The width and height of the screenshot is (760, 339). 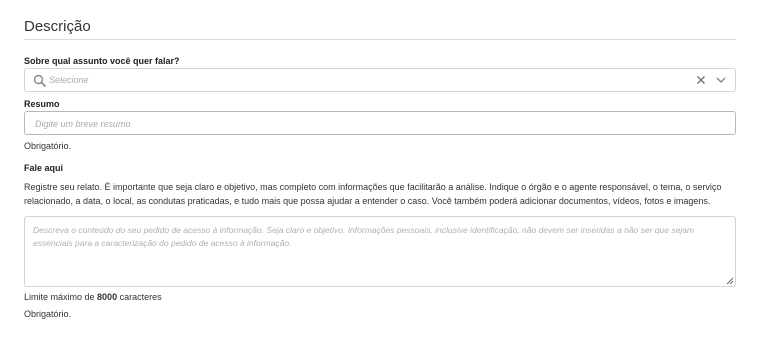 I want to click on summary-label: Resumo, so click(x=42, y=104).